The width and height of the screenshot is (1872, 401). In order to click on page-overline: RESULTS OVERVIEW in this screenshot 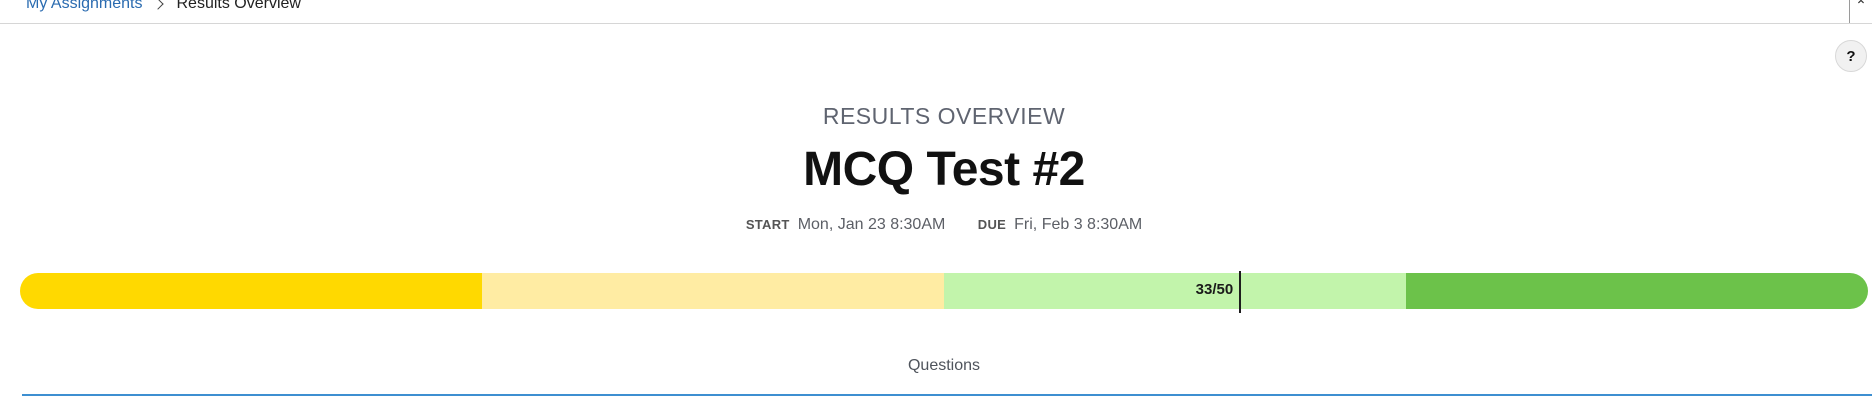, I will do `click(944, 116)`.